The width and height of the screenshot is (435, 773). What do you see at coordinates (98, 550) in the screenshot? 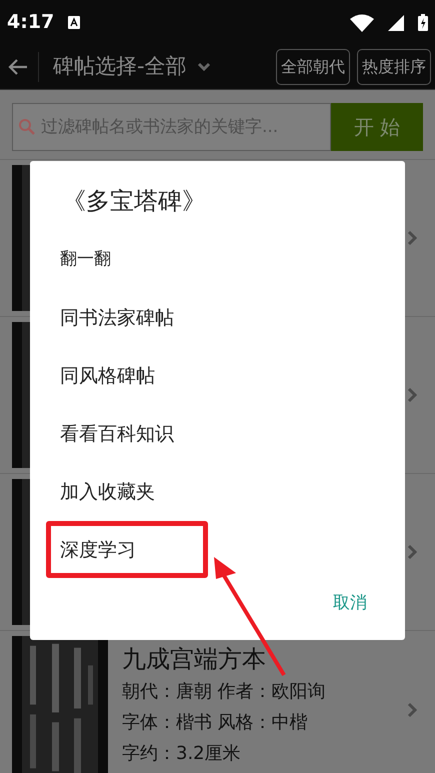
I see `dialog-option: 深度学习` at bounding box center [98, 550].